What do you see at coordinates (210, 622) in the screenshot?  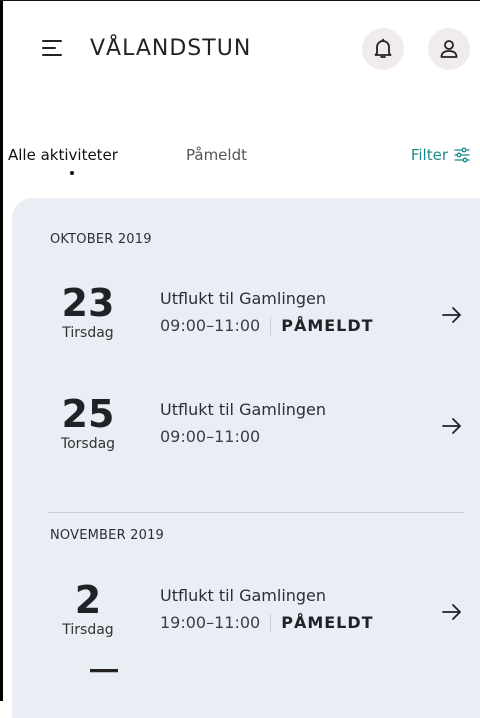 I see `event-time: 19:00–11:00` at bounding box center [210, 622].